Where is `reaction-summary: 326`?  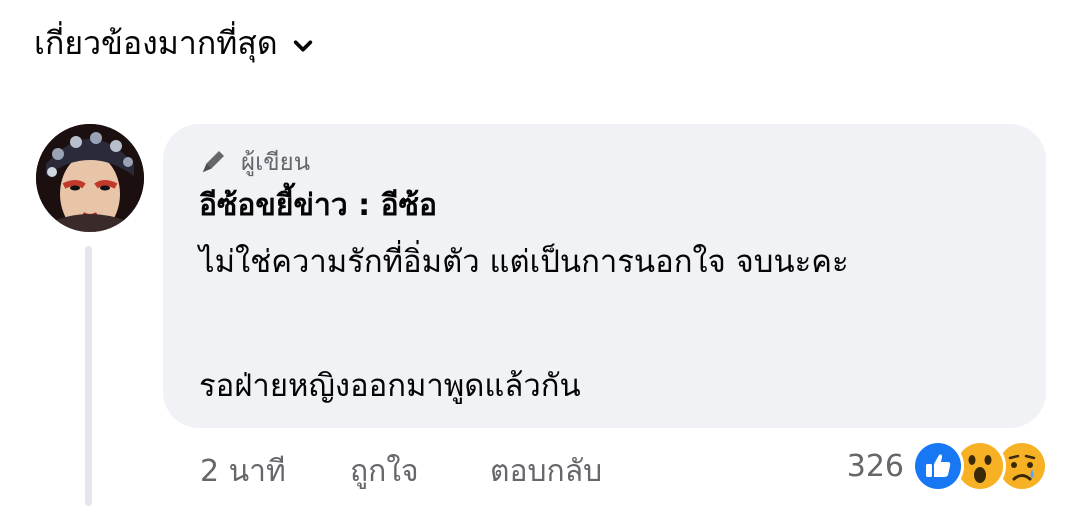
reaction-summary: 326 is located at coordinates (947, 466).